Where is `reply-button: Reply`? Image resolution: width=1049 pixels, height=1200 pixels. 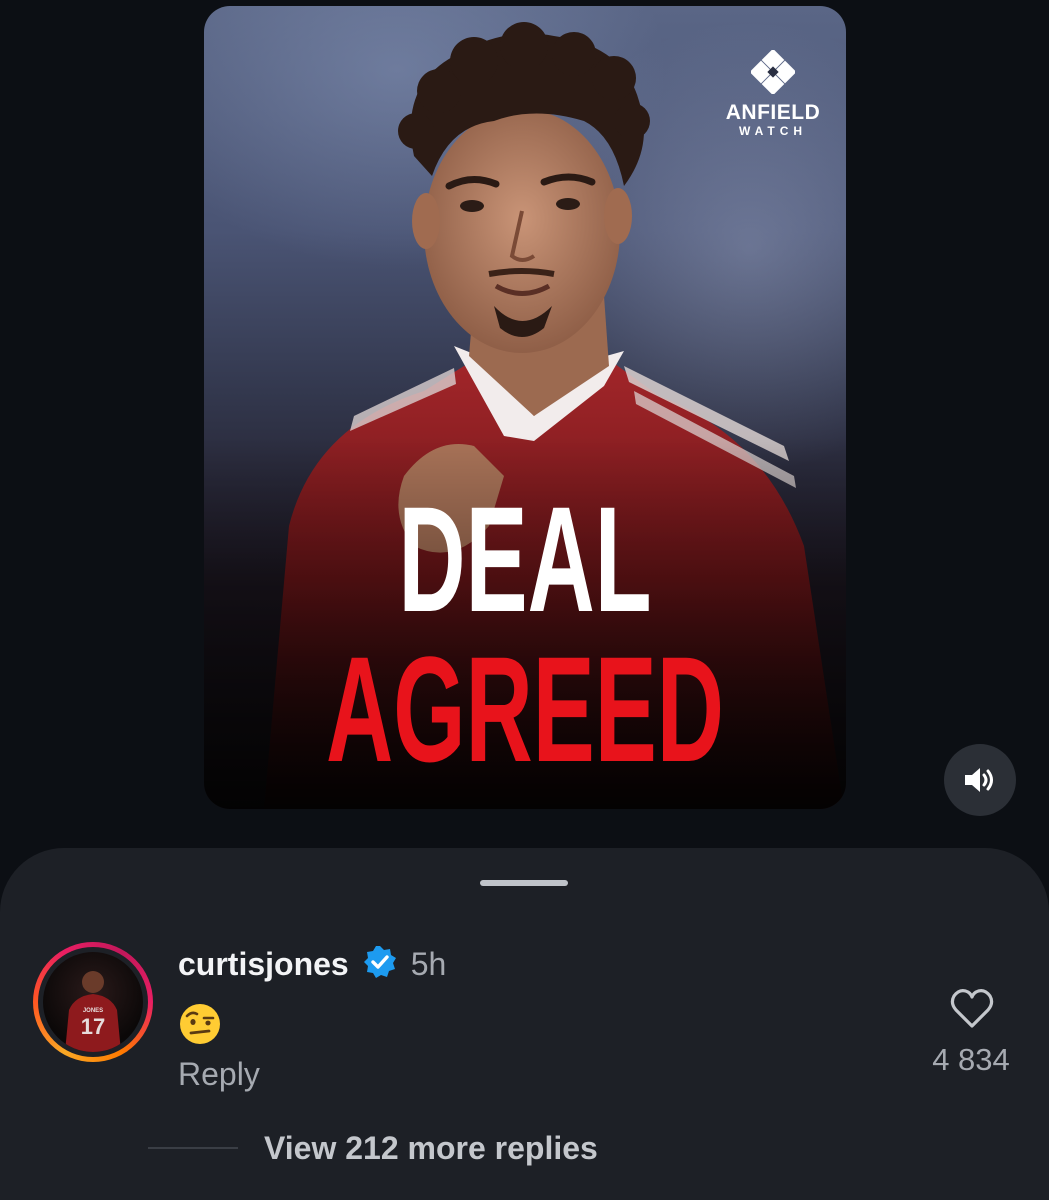 reply-button: Reply is located at coordinates (219, 1074).